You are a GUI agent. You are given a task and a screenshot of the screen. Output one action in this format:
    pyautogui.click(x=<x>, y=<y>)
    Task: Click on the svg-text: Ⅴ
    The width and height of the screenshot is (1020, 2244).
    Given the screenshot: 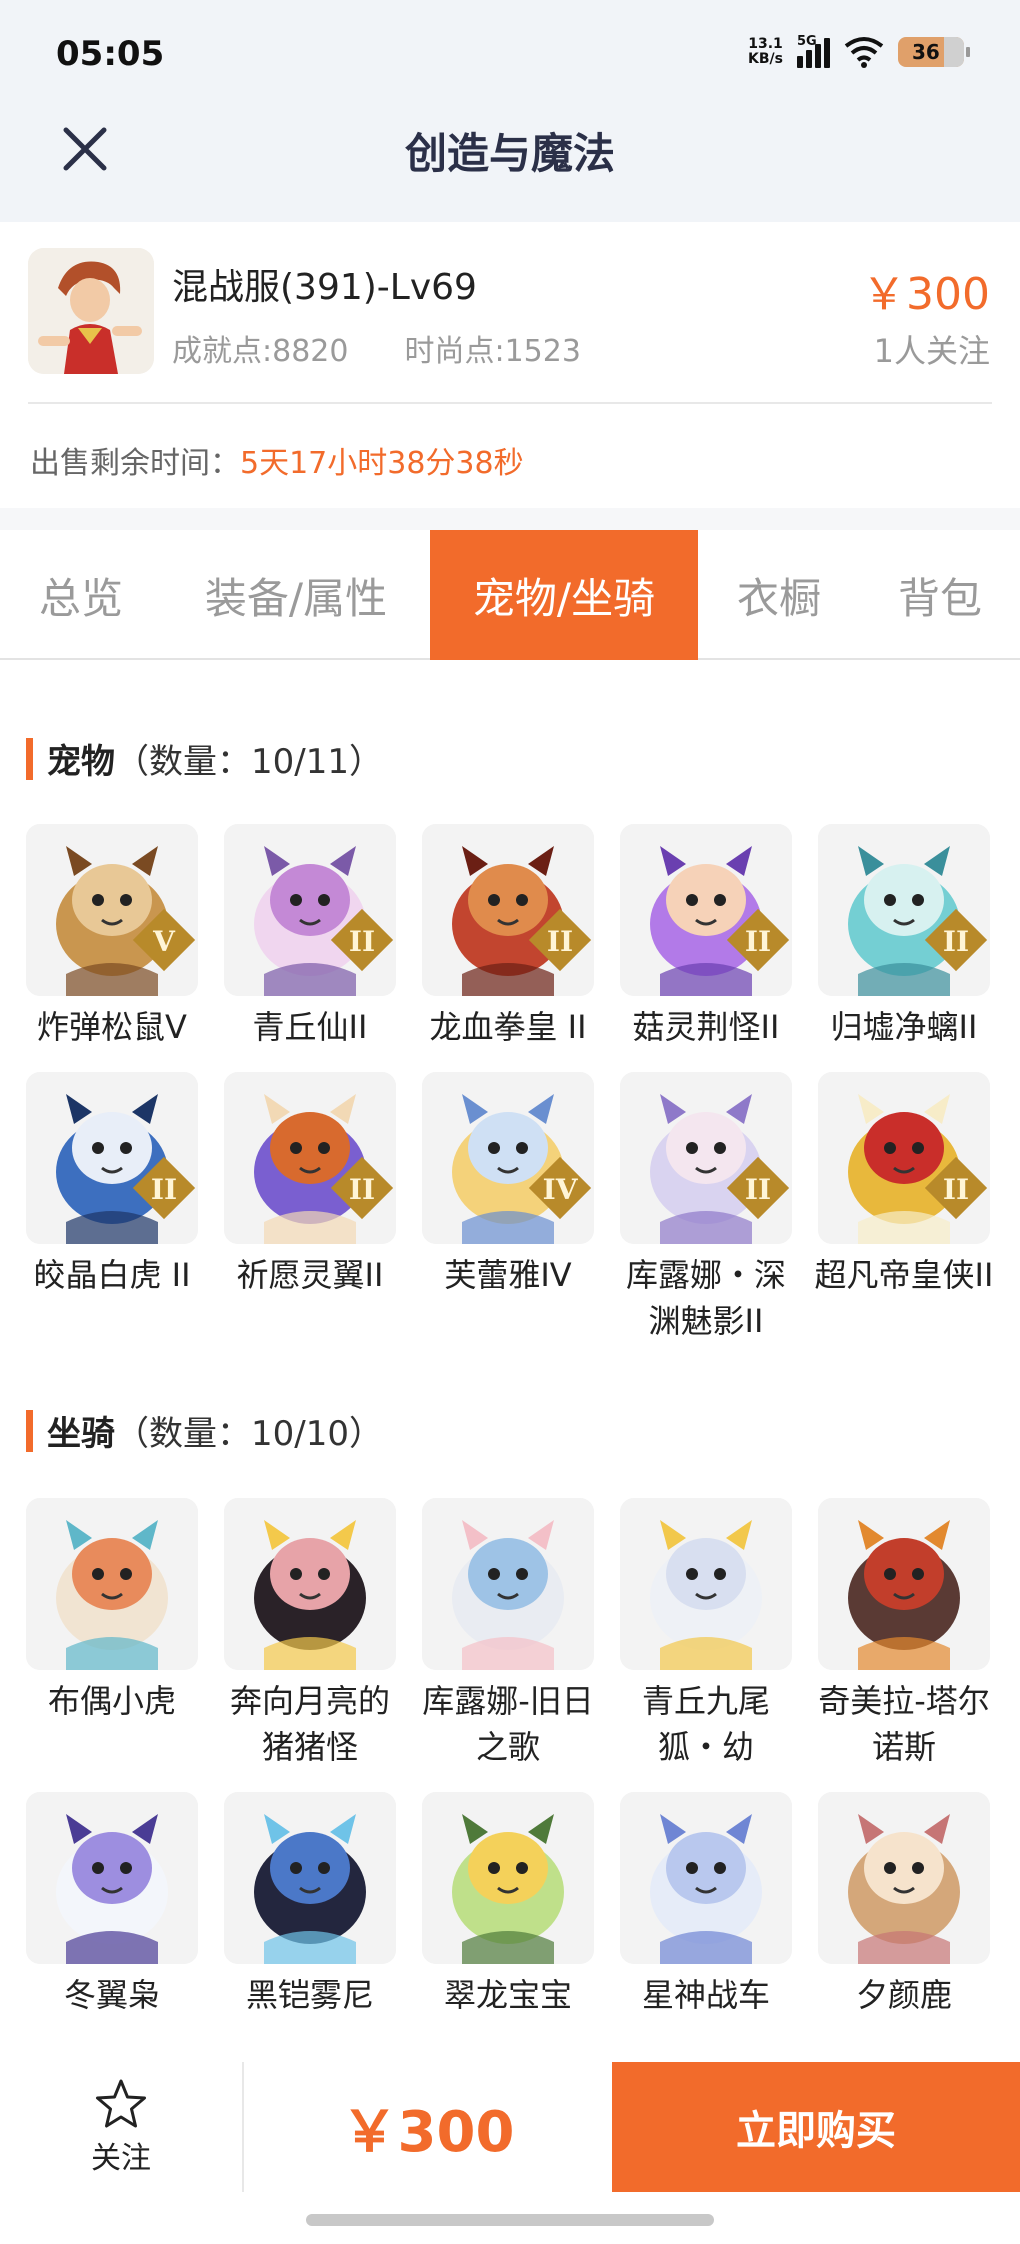 What is the action you would take?
    pyautogui.click(x=164, y=941)
    